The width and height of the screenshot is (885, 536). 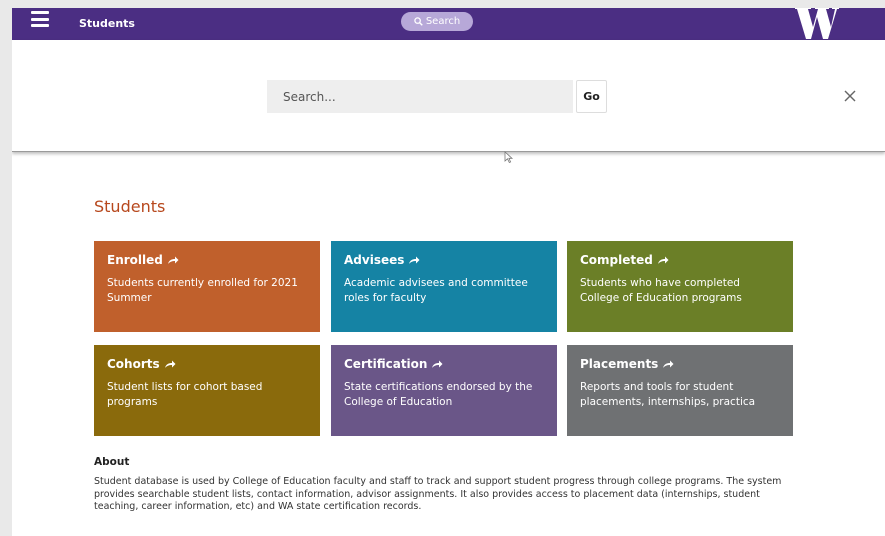 I want to click on header-search-button: Search, so click(x=437, y=21).